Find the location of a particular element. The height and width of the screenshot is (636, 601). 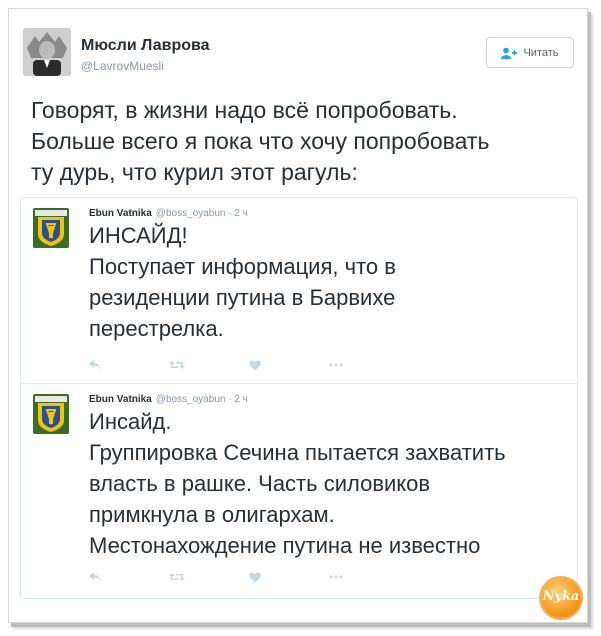

follow-button: Читать is located at coordinates (530, 52).